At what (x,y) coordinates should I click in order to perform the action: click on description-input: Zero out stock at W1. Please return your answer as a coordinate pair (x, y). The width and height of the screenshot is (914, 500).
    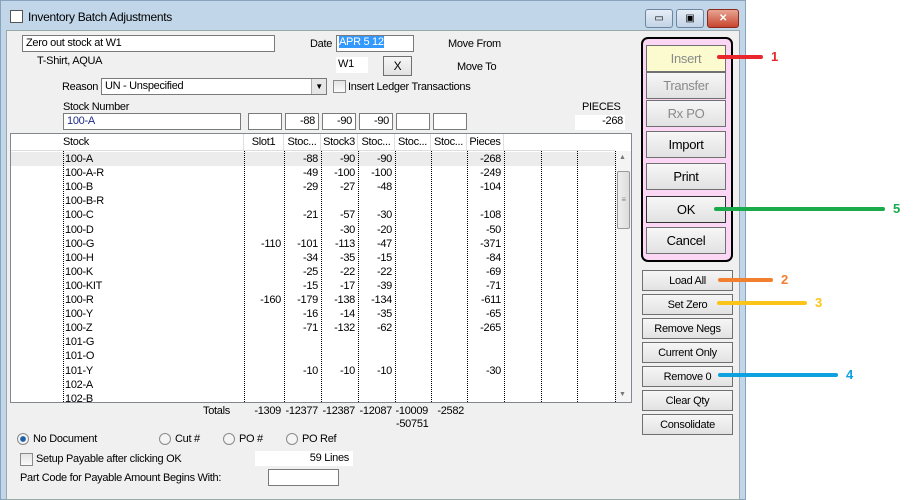
    Looking at the image, I should click on (148, 43).